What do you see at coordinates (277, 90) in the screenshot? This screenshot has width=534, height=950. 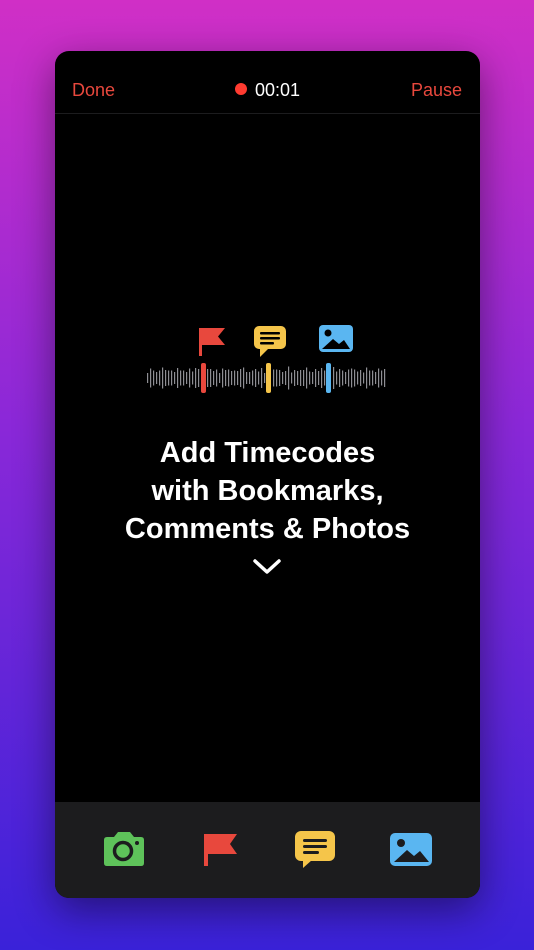 I see `timer-value: 00:01` at bounding box center [277, 90].